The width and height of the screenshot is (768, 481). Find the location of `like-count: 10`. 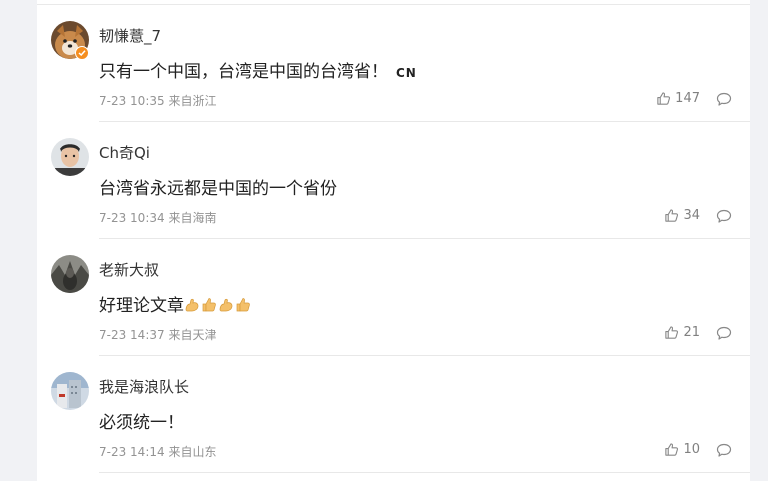

like-count: 10 is located at coordinates (691, 449).